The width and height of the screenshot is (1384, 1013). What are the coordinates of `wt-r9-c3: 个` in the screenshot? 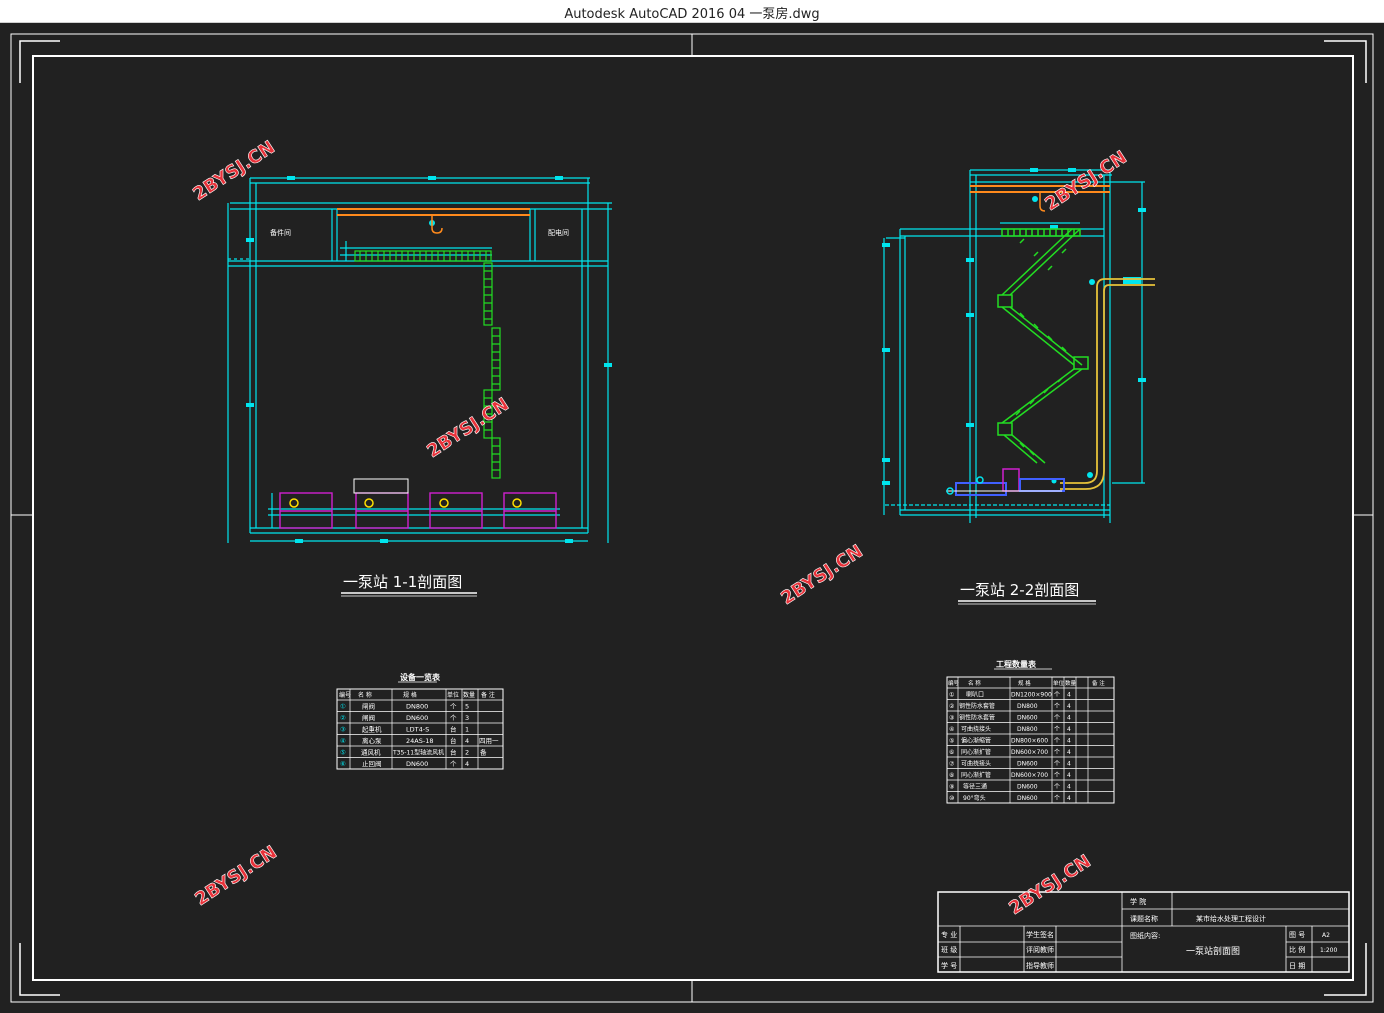 It's located at (1057, 798).